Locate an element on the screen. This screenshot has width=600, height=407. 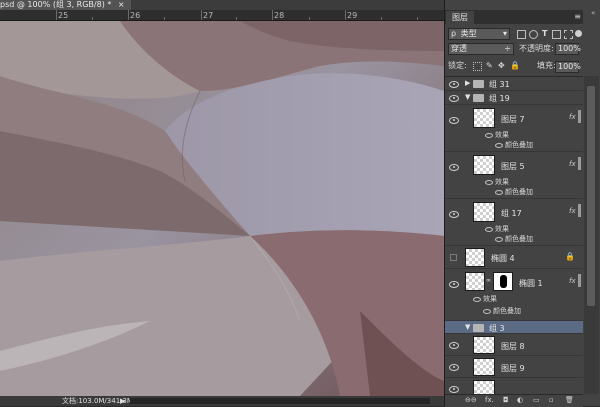
expand-arrow-icon: ▶ is located at coordinates (467, 83).